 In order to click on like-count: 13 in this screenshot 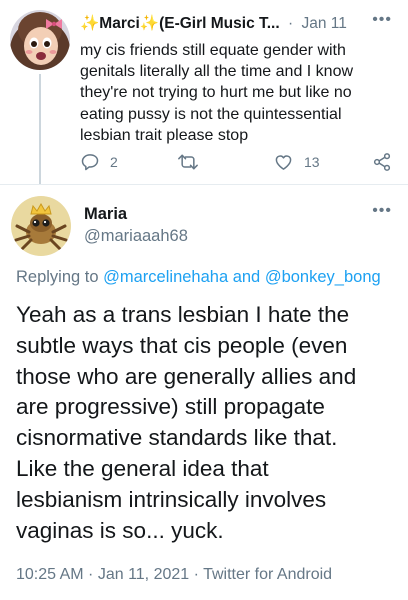, I will do `click(312, 162)`.